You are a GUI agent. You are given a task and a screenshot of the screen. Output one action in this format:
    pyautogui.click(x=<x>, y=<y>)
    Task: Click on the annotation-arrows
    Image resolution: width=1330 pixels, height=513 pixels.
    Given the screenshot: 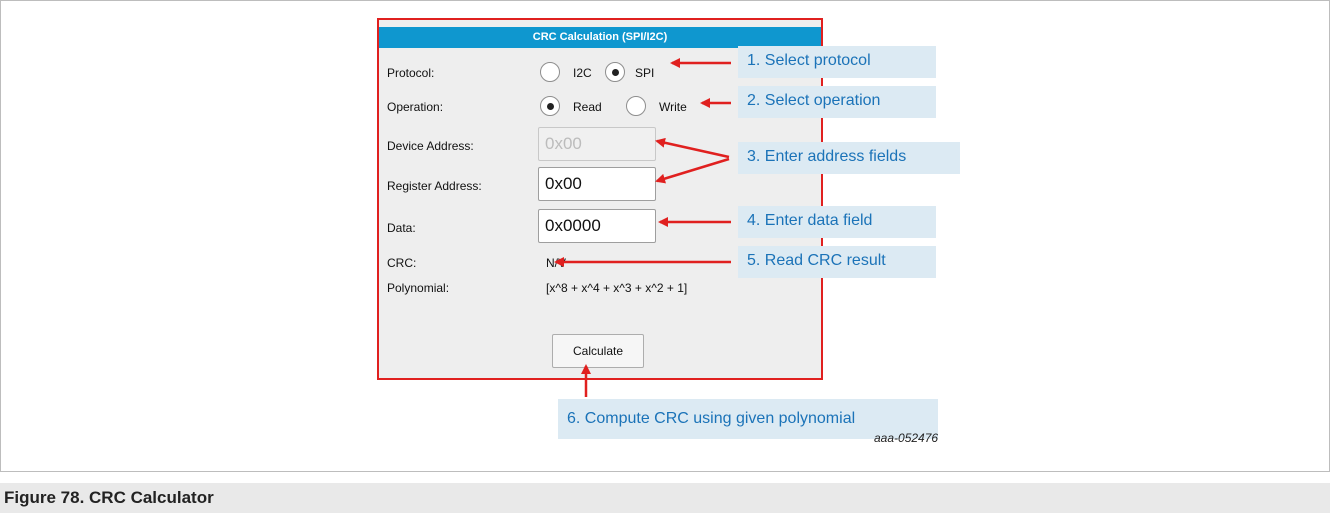 What is the action you would take?
    pyautogui.click(x=642, y=227)
    